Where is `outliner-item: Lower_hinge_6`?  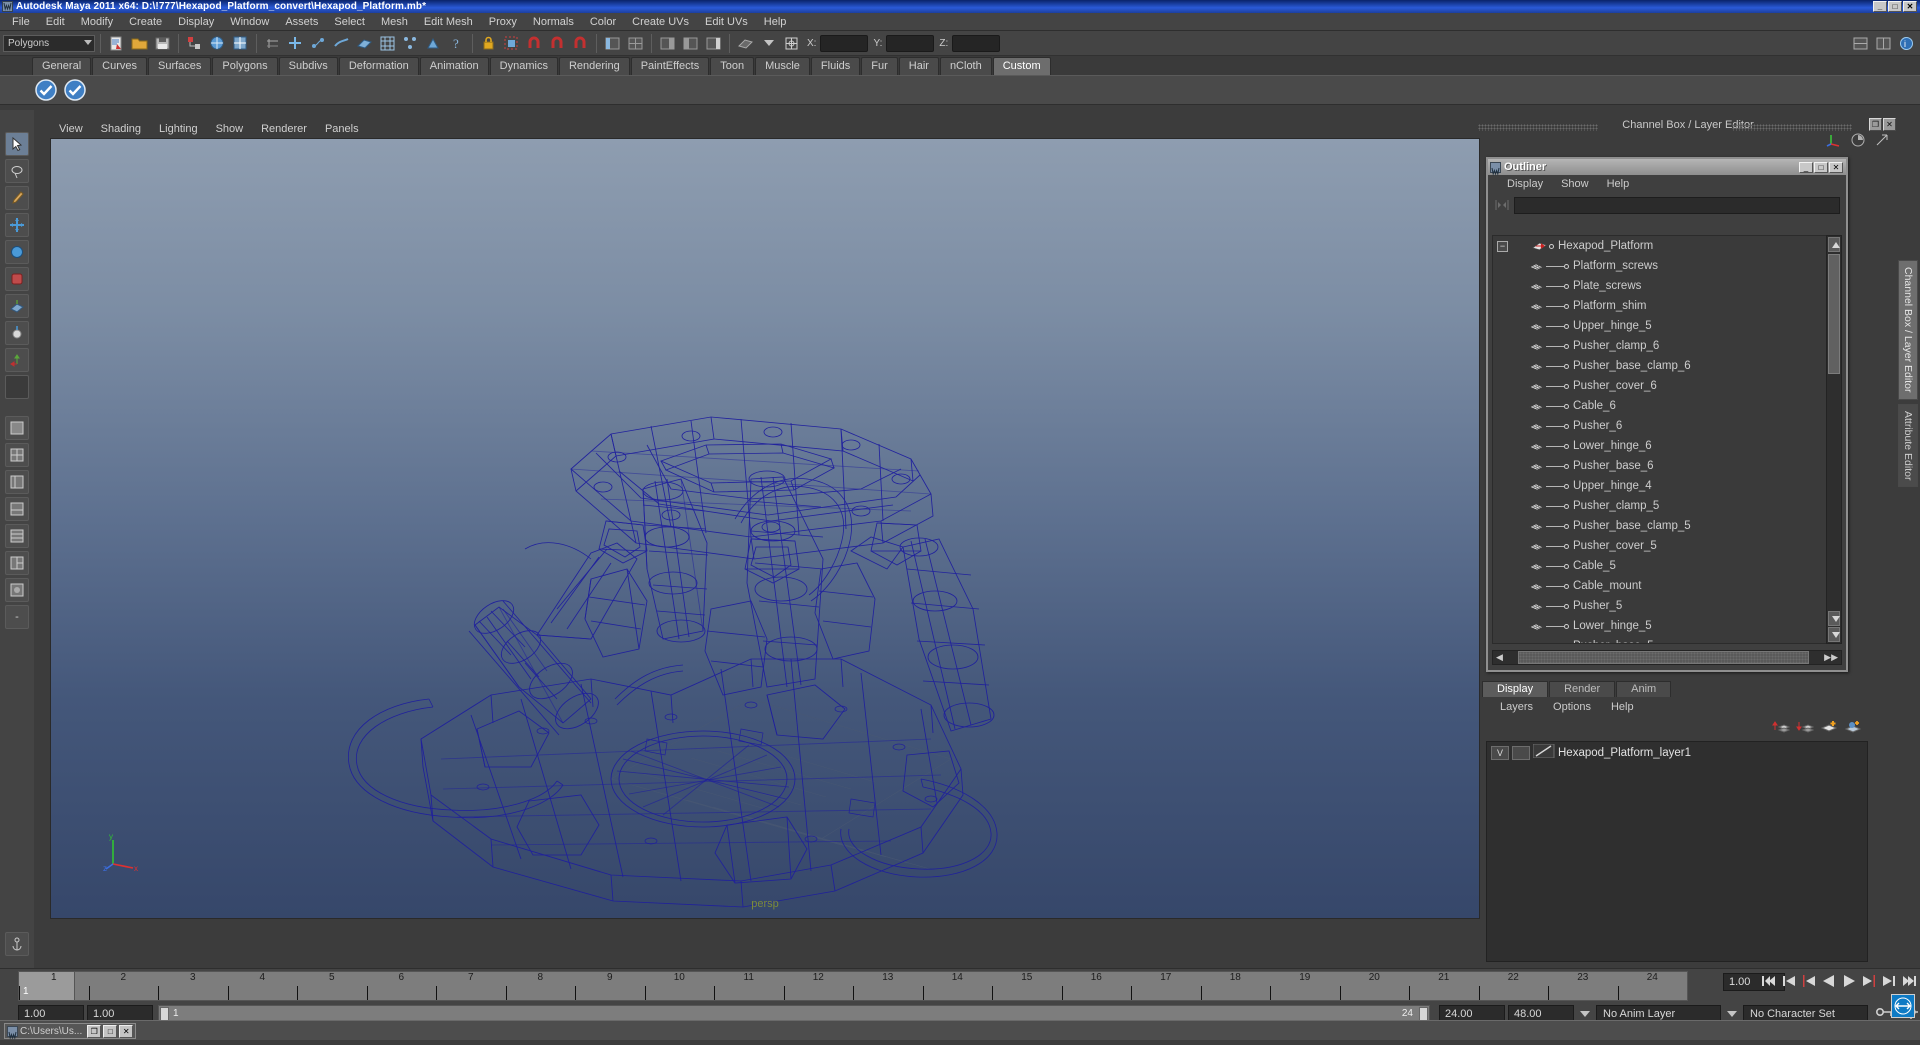 outliner-item: Lower_hinge_6 is located at coordinates (1667, 446).